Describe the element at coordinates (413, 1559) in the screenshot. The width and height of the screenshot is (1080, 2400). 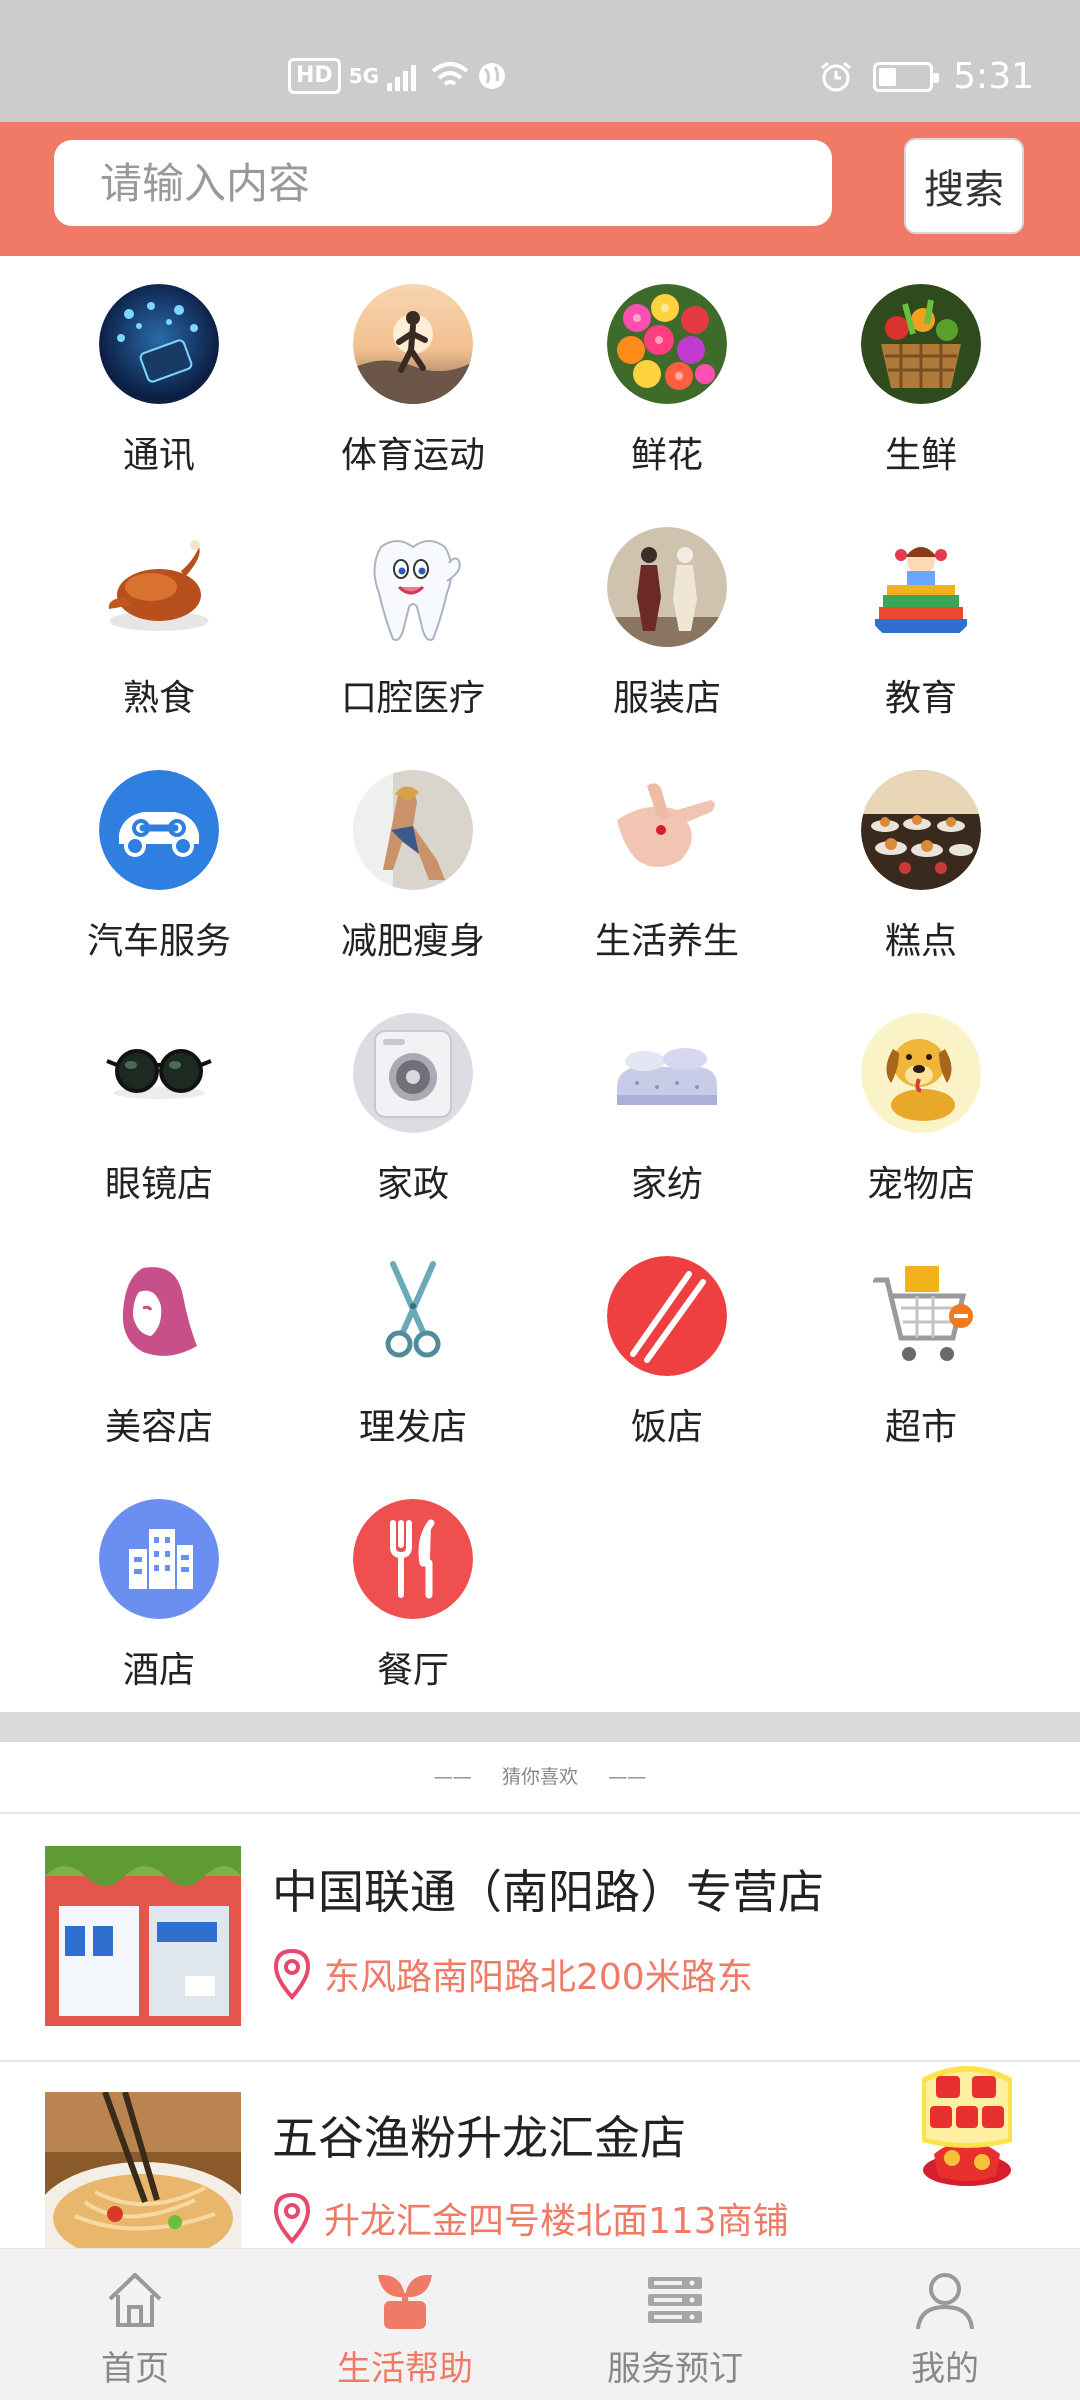
I see `fork-knife-icon` at that location.